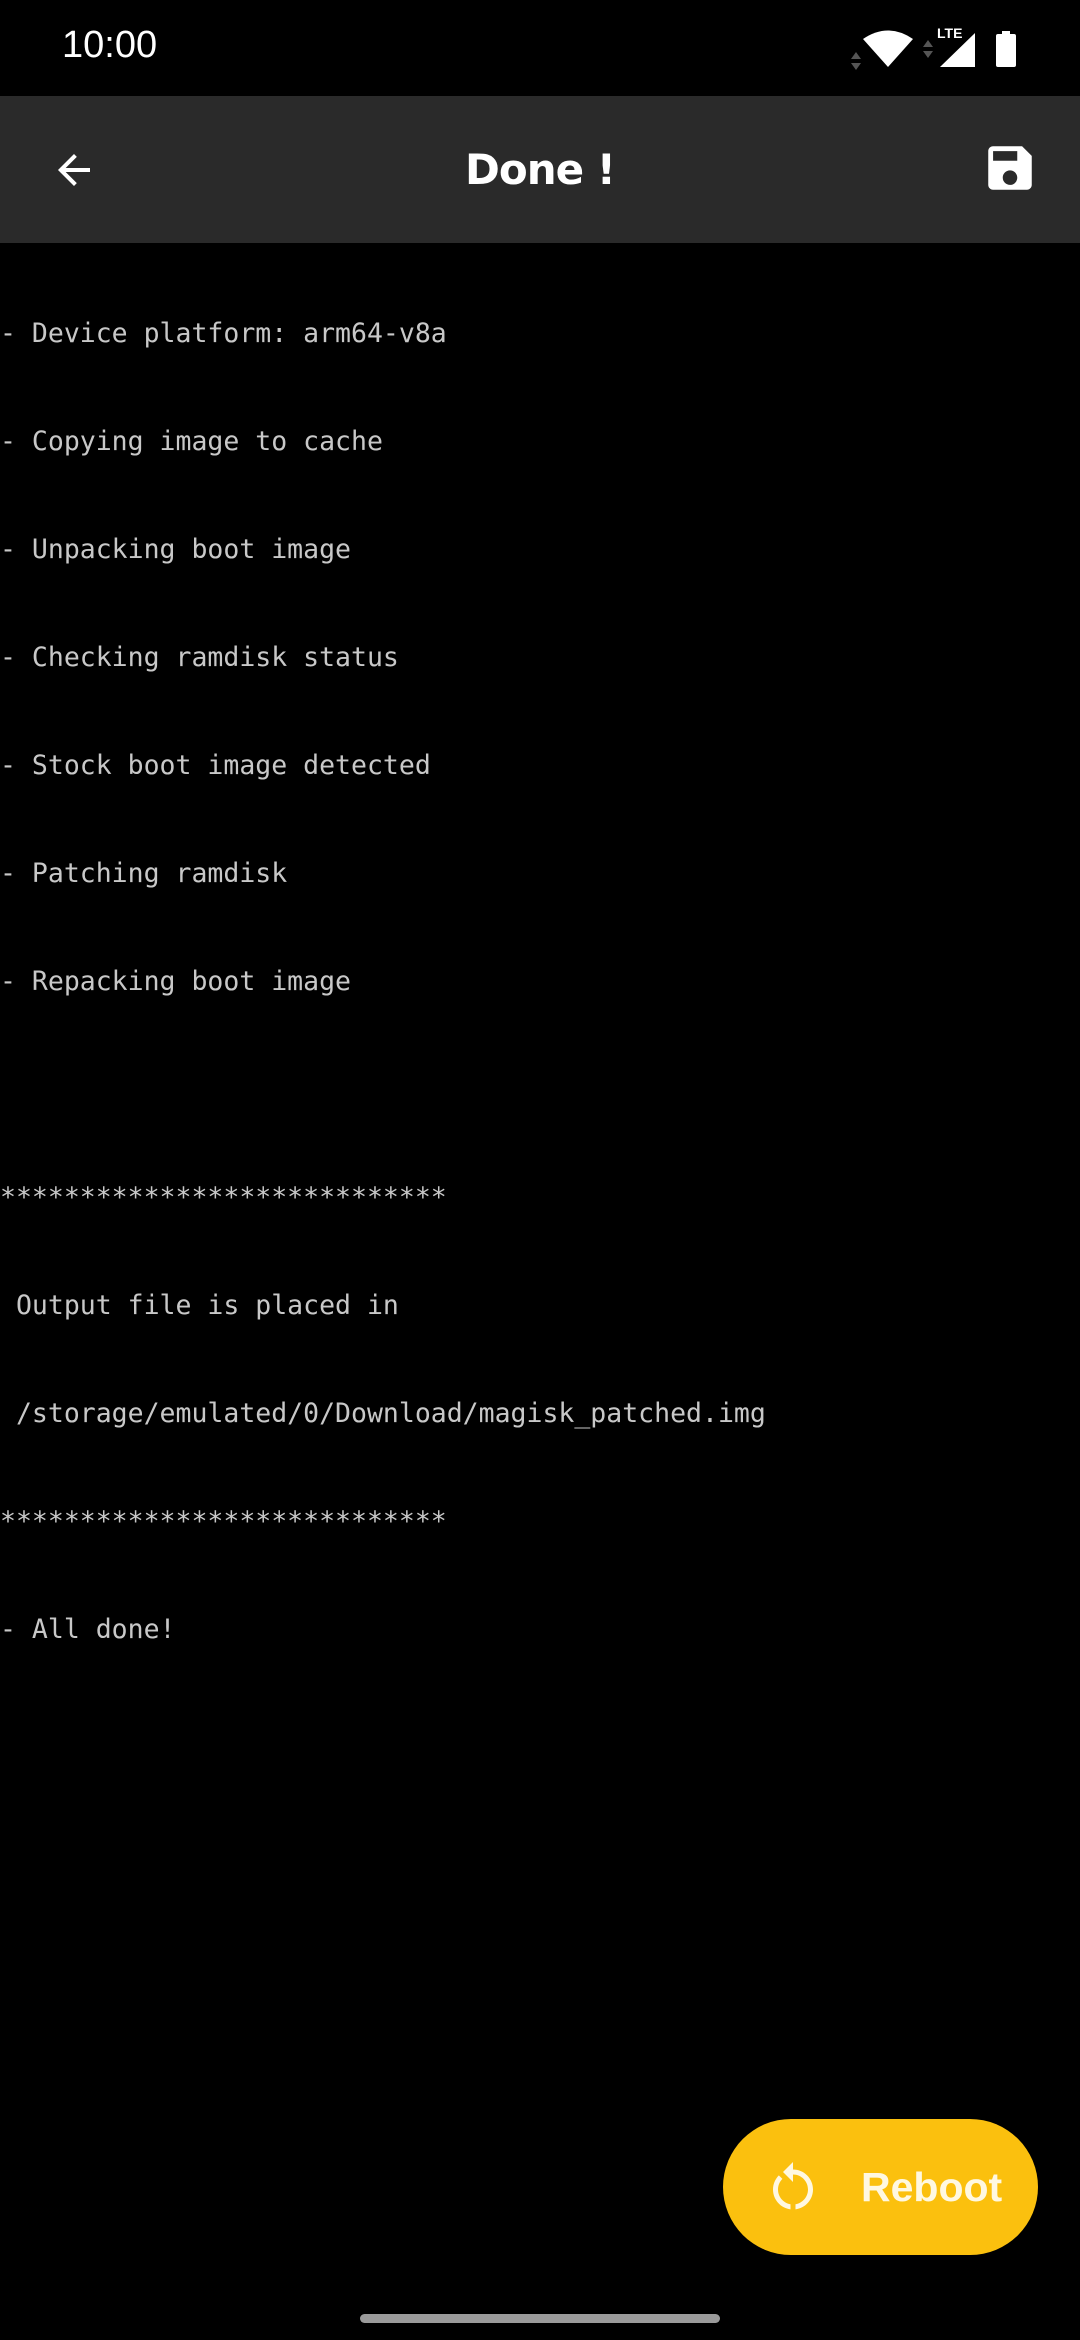  I want to click on cellular-signal-icon, so click(957, 50).